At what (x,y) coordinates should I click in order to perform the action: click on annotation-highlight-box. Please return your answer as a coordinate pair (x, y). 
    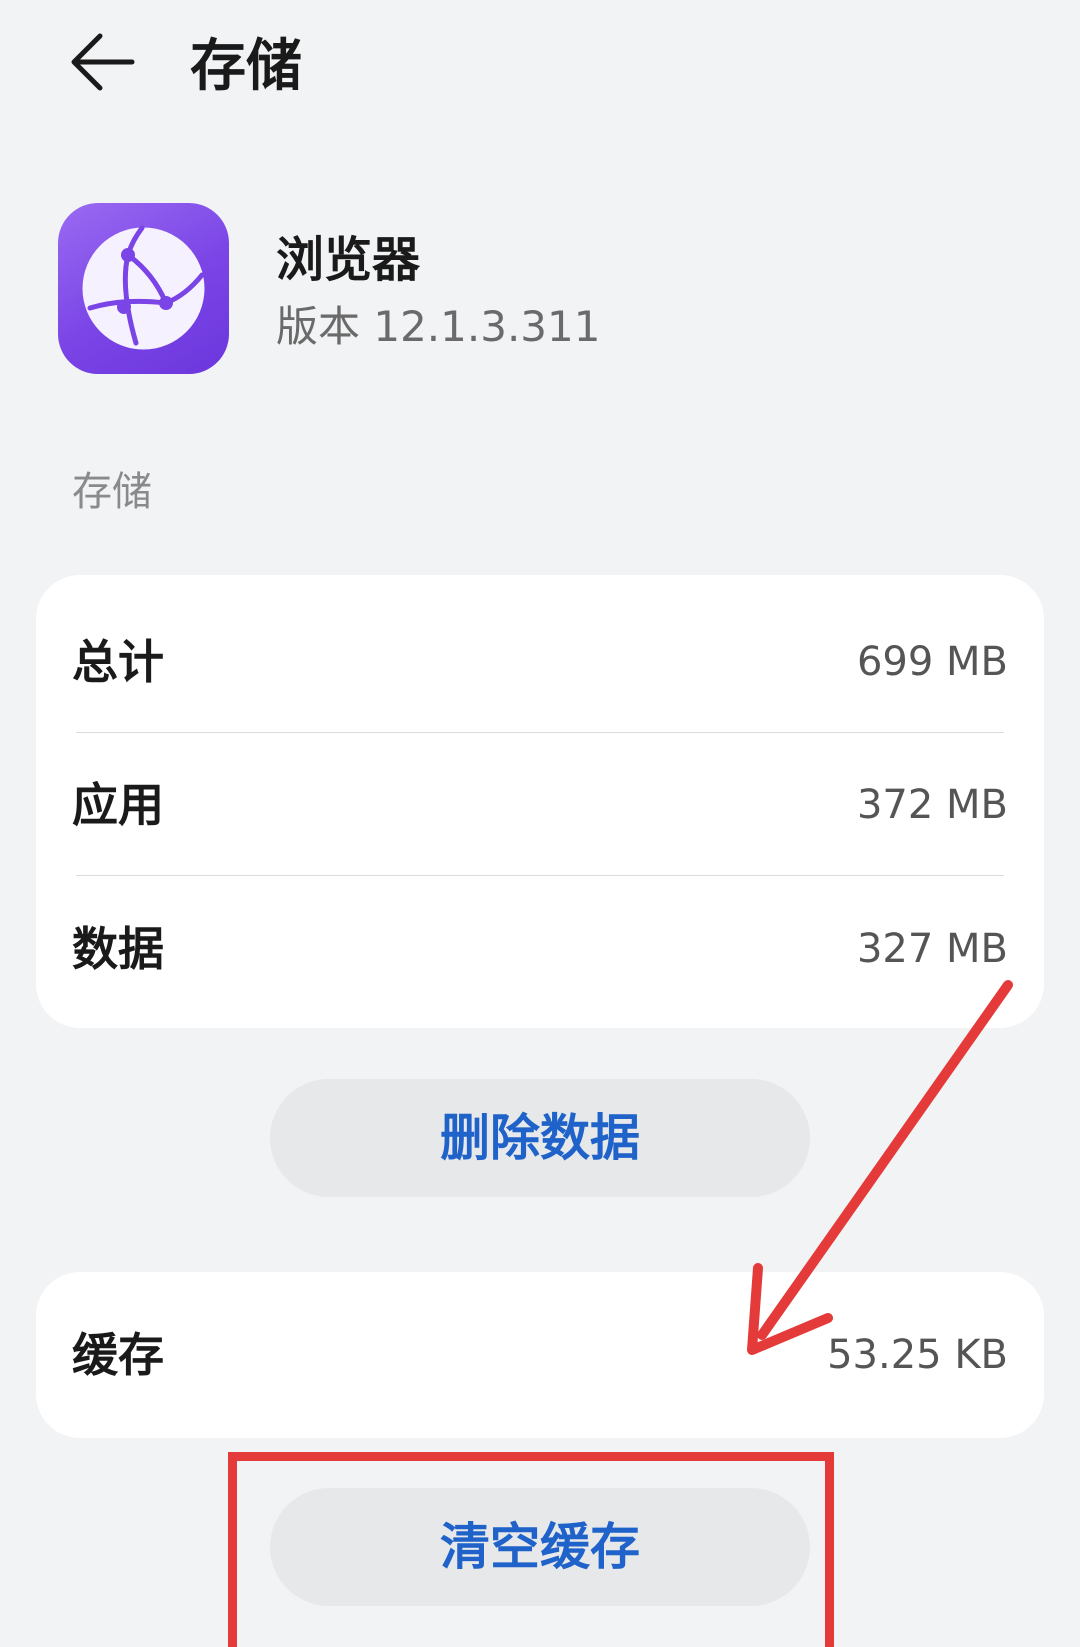
    Looking at the image, I should click on (531, 1549).